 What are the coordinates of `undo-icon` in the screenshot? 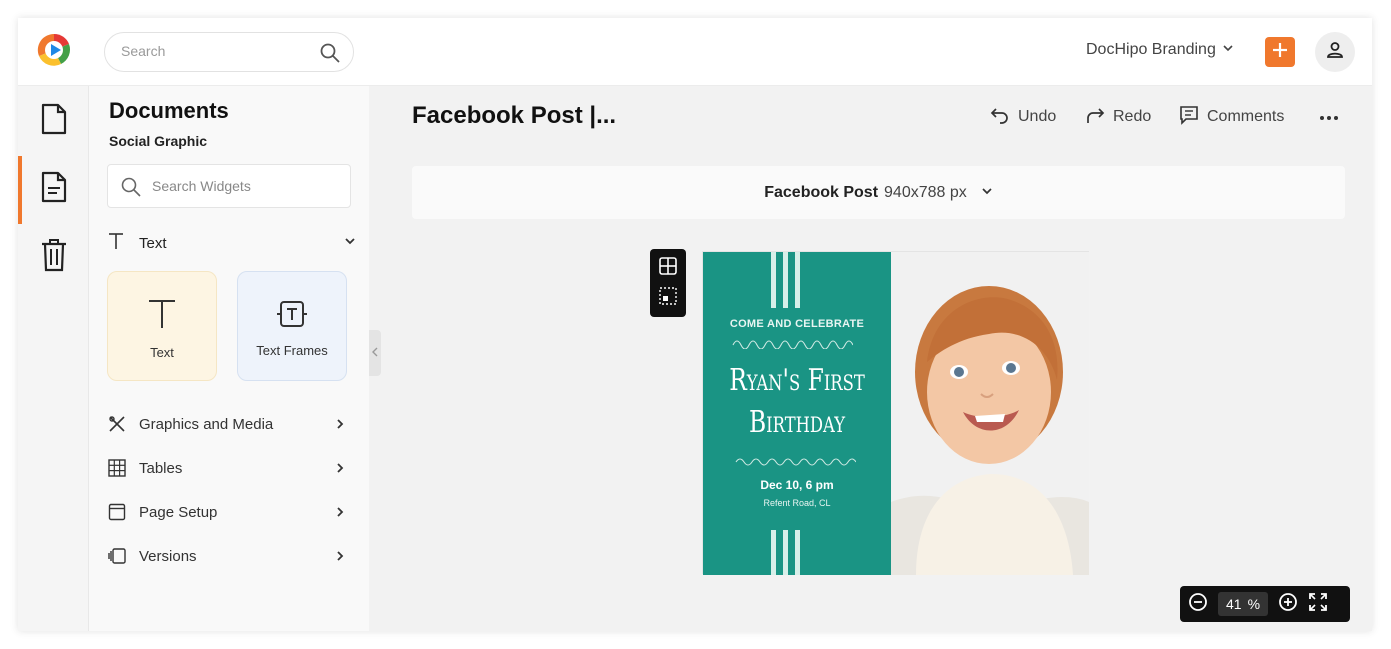 It's located at (1000, 117).